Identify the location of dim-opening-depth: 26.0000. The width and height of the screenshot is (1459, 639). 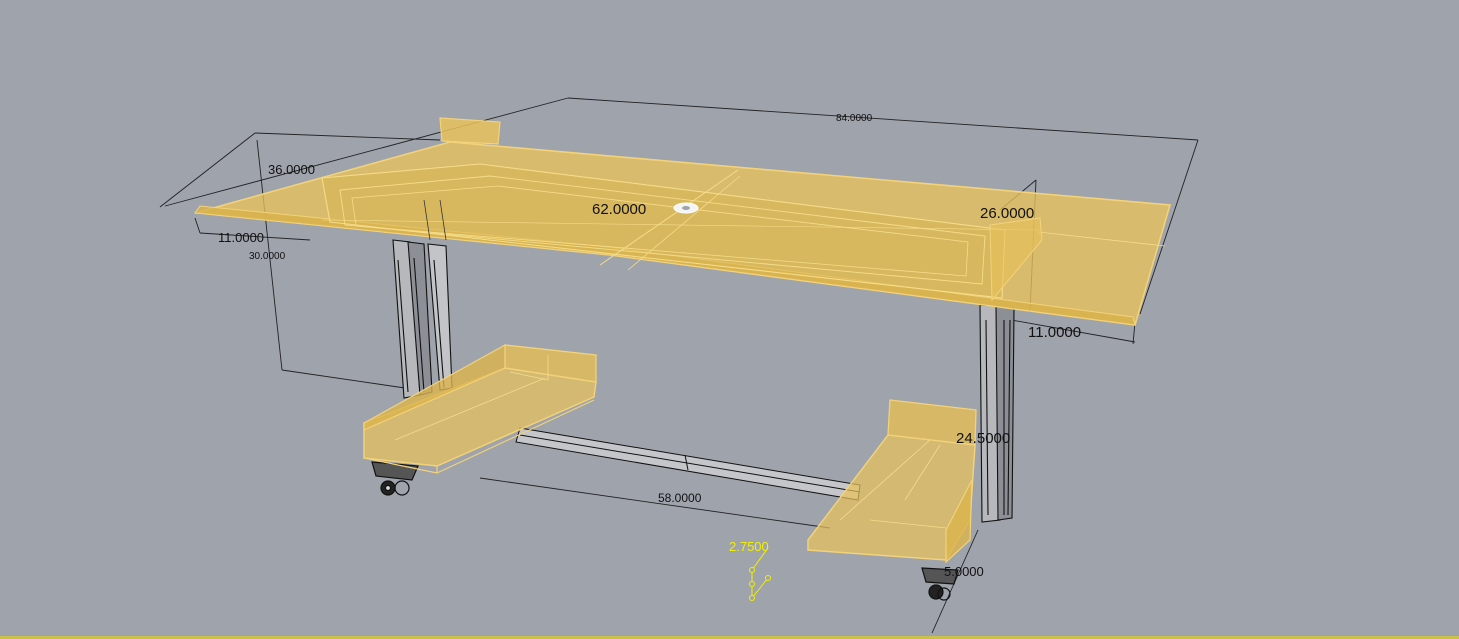
(1007, 213).